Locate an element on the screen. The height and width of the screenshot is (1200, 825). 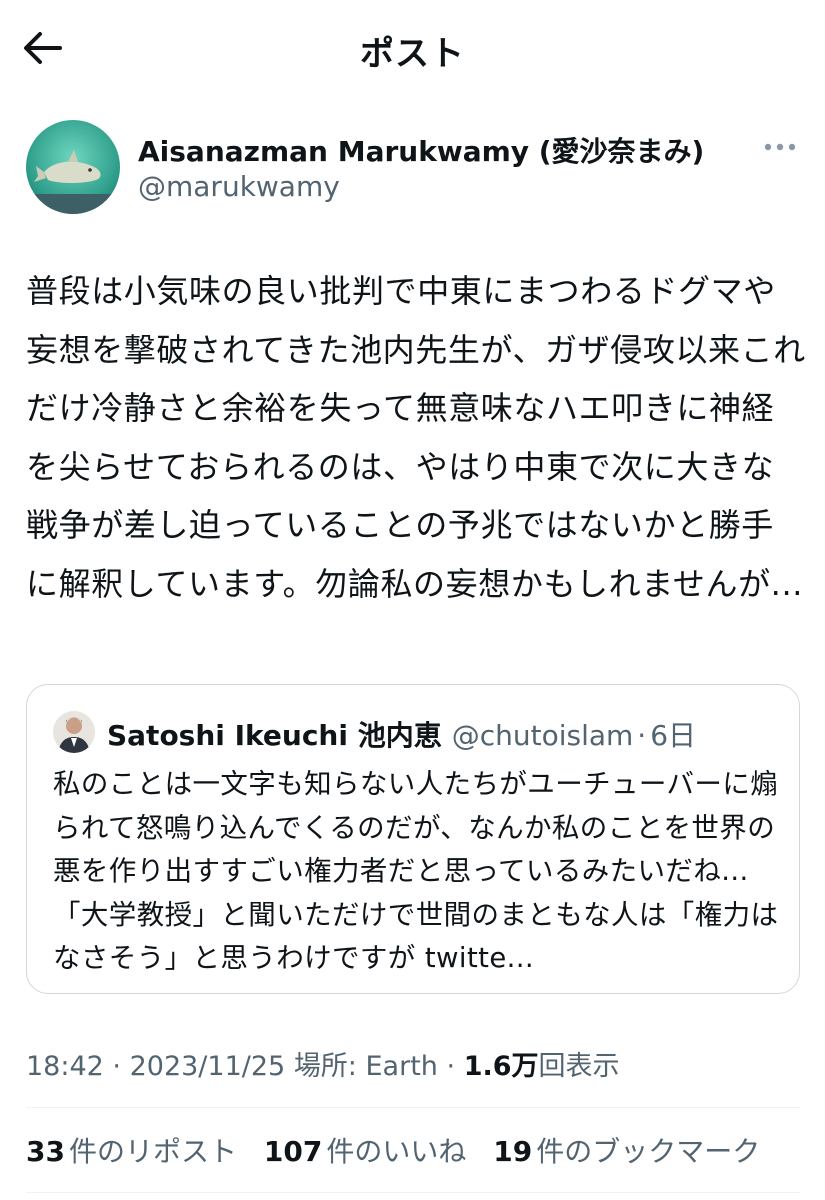
more-button is located at coordinates (780, 147).